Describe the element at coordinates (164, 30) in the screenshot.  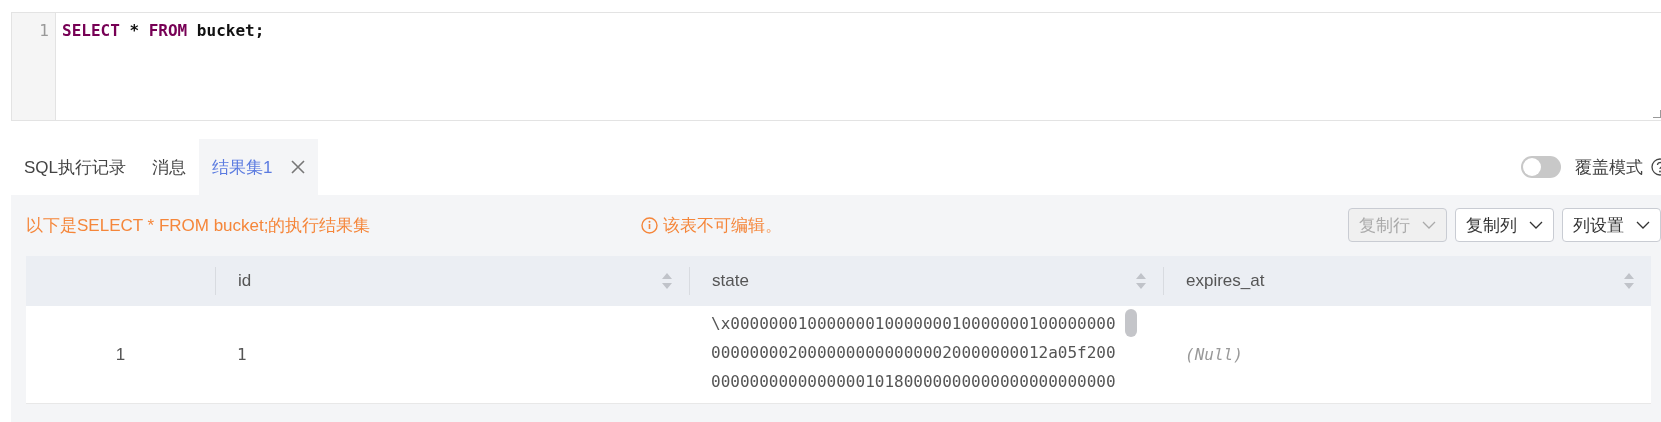
I see `code-line: SELECT * FROM bucket;` at that location.